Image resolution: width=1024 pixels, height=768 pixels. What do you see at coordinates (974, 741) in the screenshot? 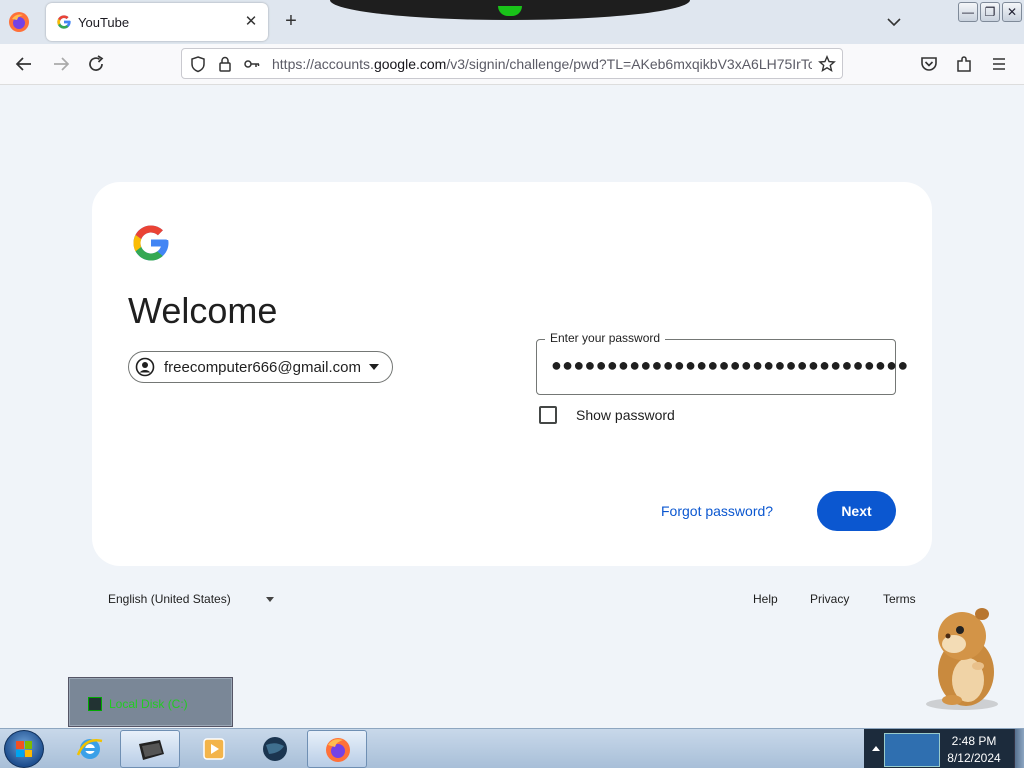
I see `clock-time: 2:48 PM` at bounding box center [974, 741].